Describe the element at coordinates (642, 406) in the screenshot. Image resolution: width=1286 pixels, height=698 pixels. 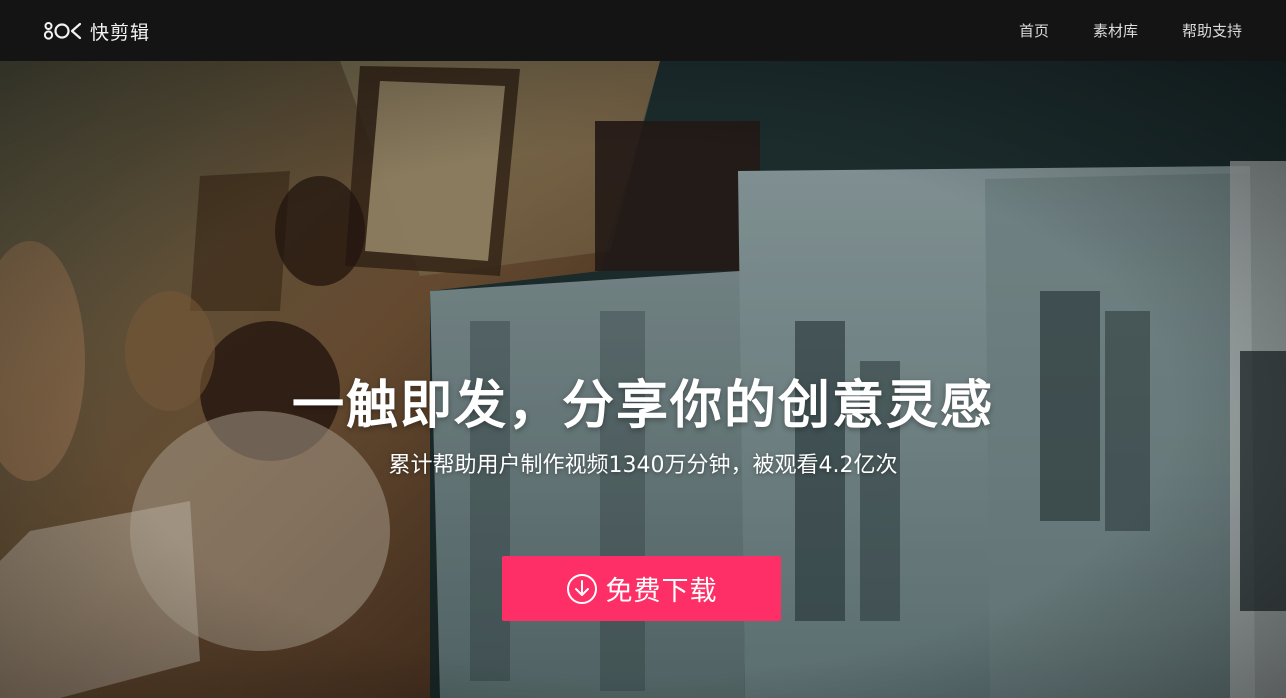
I see `hero-title: 一触即发，分享你的创意灵感` at that location.